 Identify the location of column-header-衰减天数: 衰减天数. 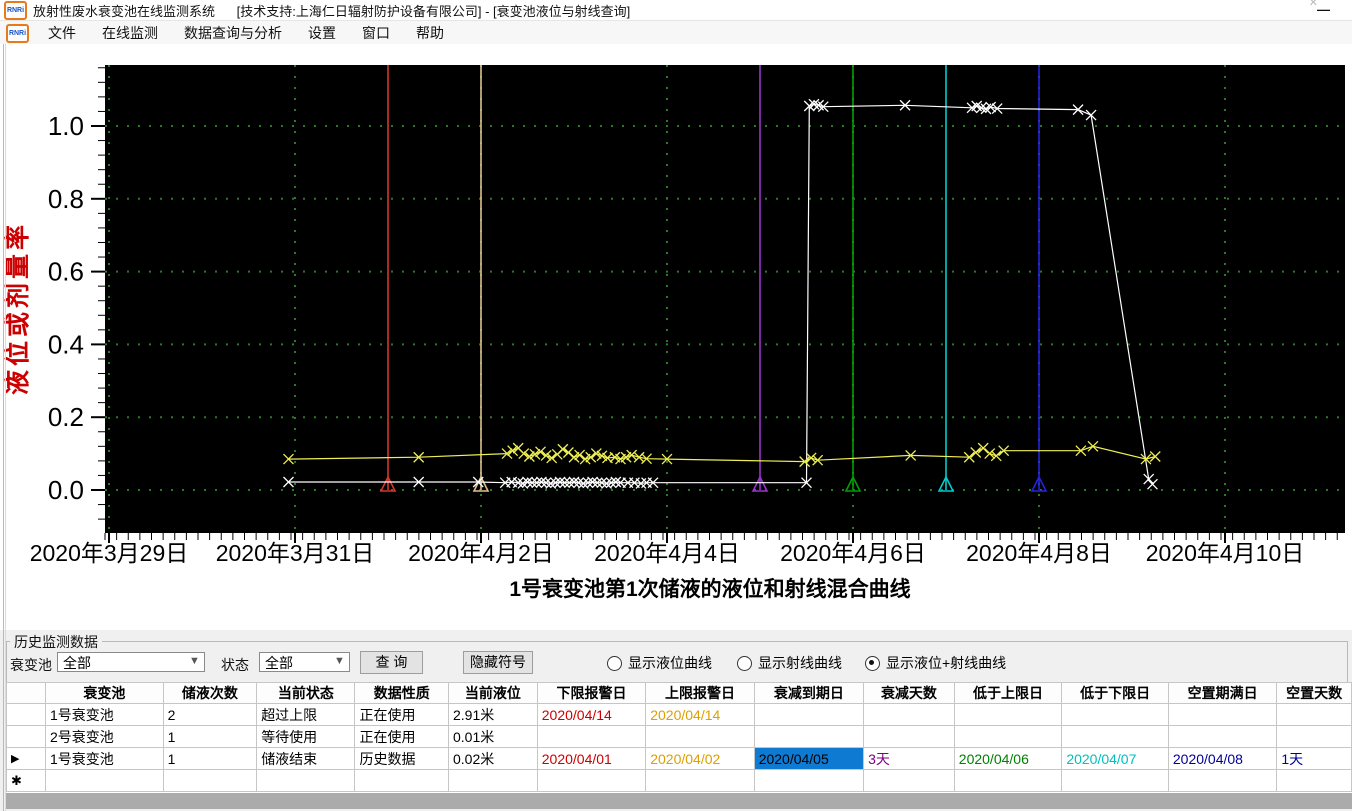
(909, 693).